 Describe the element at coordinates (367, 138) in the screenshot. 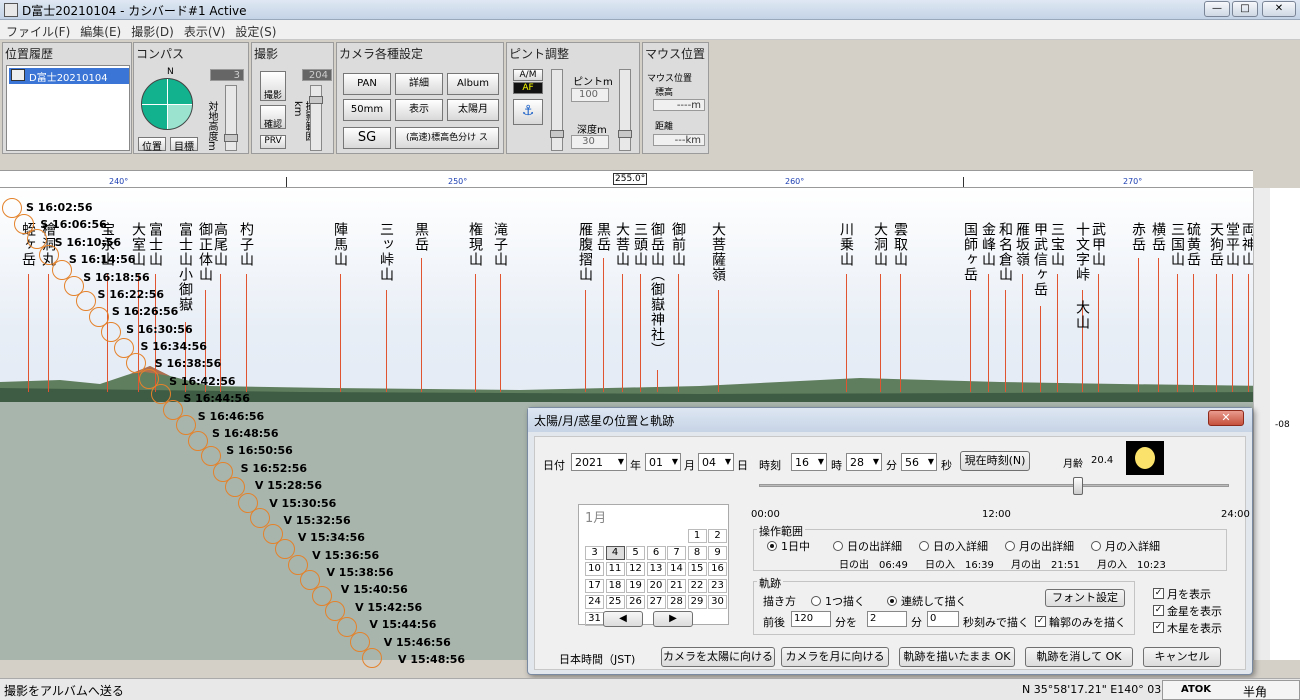

I see `sg-button: SG` at that location.